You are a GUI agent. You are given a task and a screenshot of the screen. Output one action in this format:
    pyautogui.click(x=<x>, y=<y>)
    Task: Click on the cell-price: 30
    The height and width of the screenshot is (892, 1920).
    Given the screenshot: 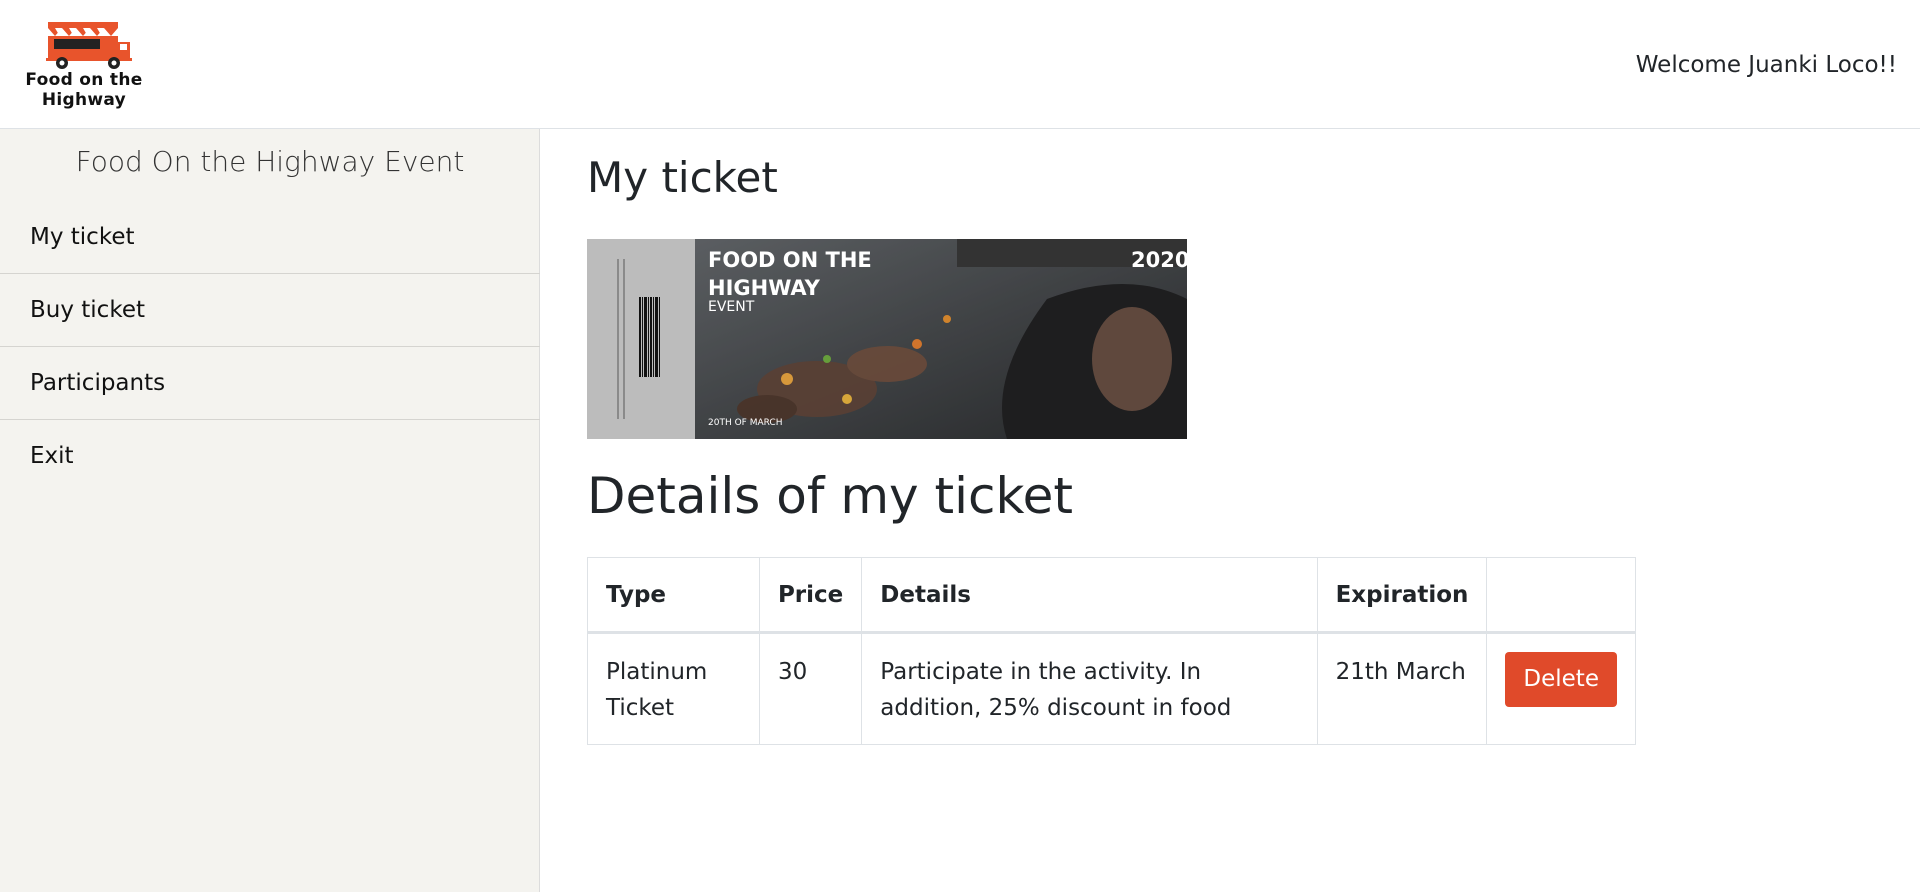 What is the action you would take?
    pyautogui.click(x=810, y=688)
    